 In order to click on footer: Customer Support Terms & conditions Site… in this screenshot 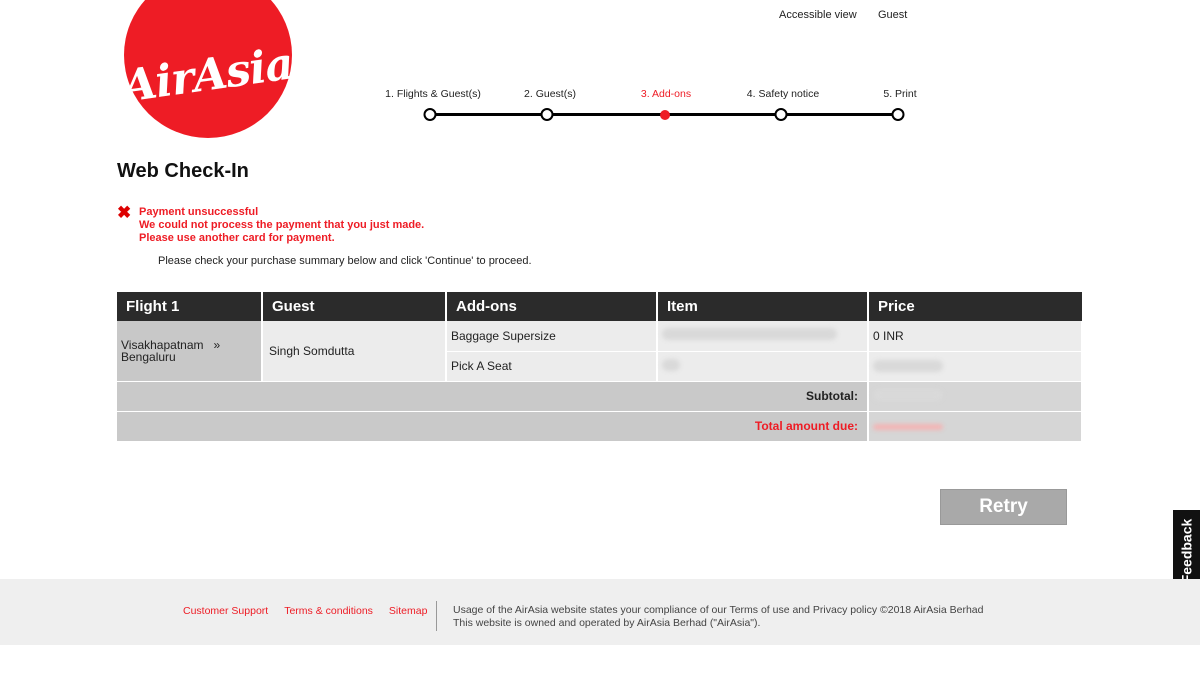, I will do `click(600, 612)`.